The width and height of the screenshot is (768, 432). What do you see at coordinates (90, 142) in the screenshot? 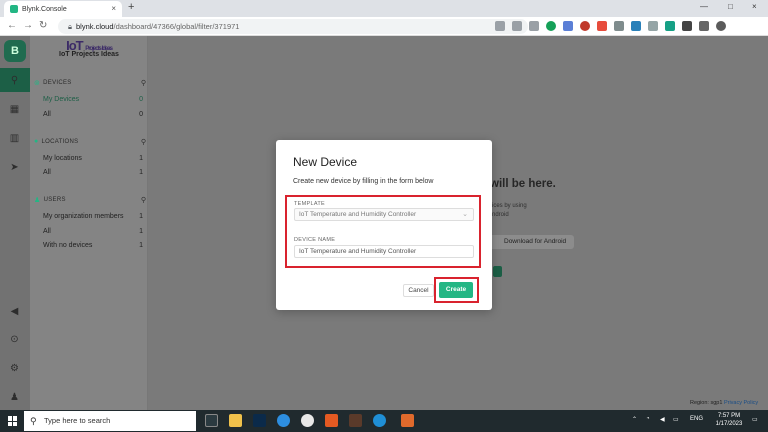
I see `locations-section: ● LOCATIONS ⚲` at bounding box center [90, 142].